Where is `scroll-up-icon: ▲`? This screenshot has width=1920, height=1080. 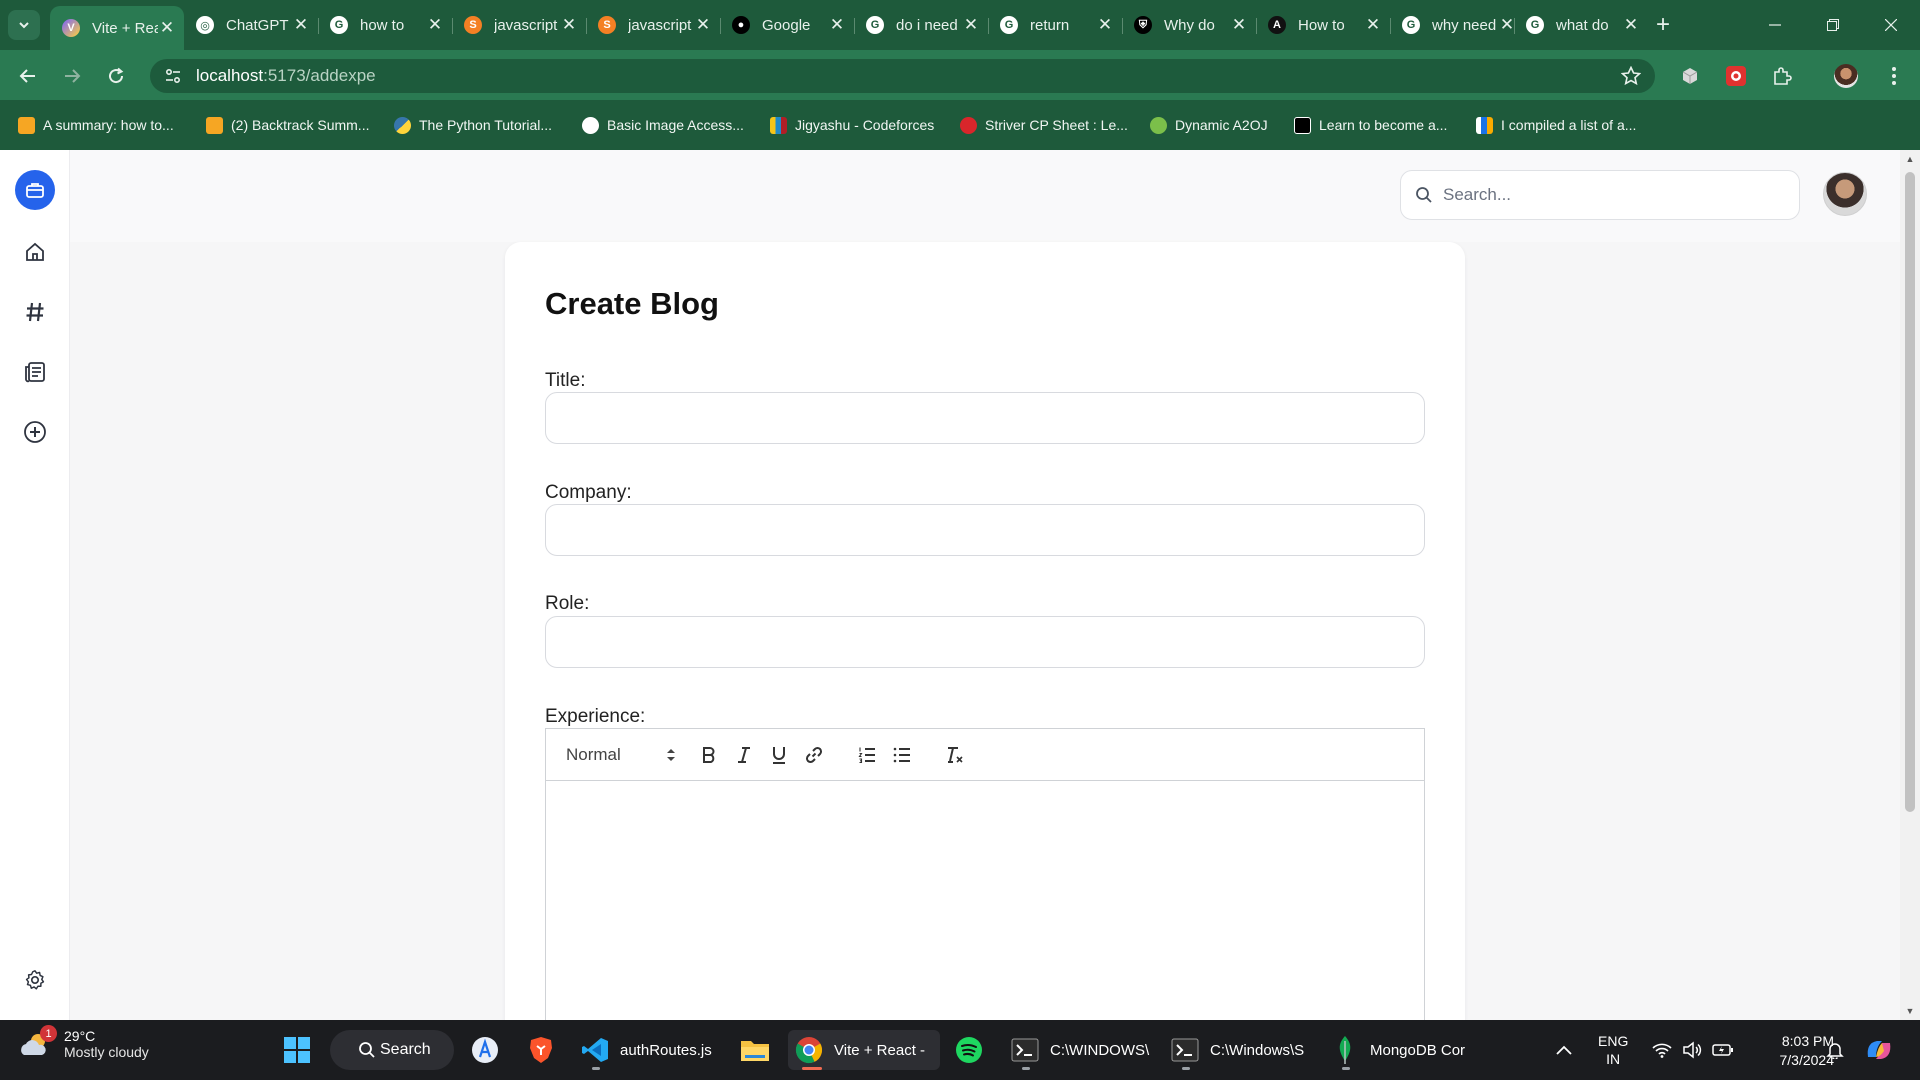 scroll-up-icon: ▲ is located at coordinates (1910, 159).